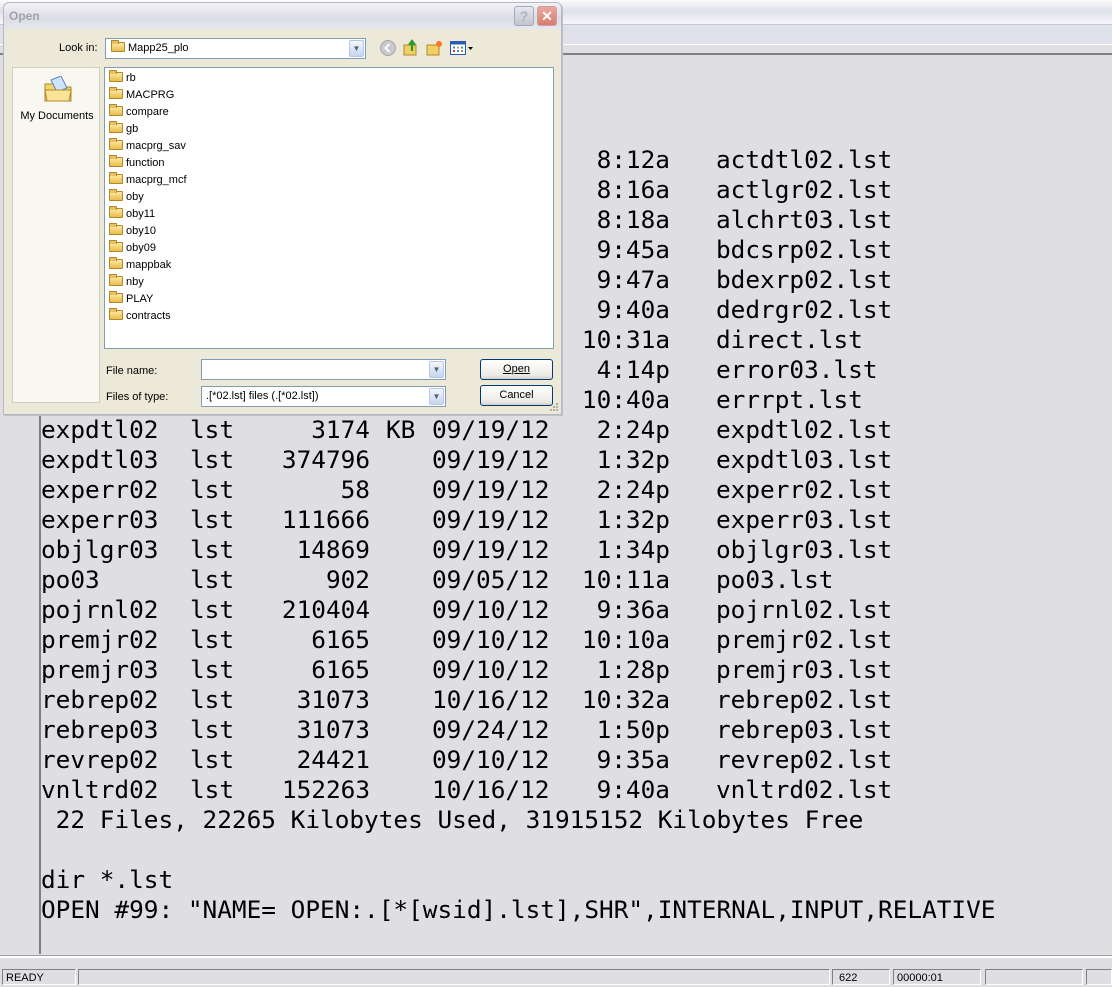 Image resolution: width=1112 pixels, height=987 pixels. I want to click on files-of-type-dropdown: .[*02.lst] files (.[*02.lst]) ▼, so click(323, 396).